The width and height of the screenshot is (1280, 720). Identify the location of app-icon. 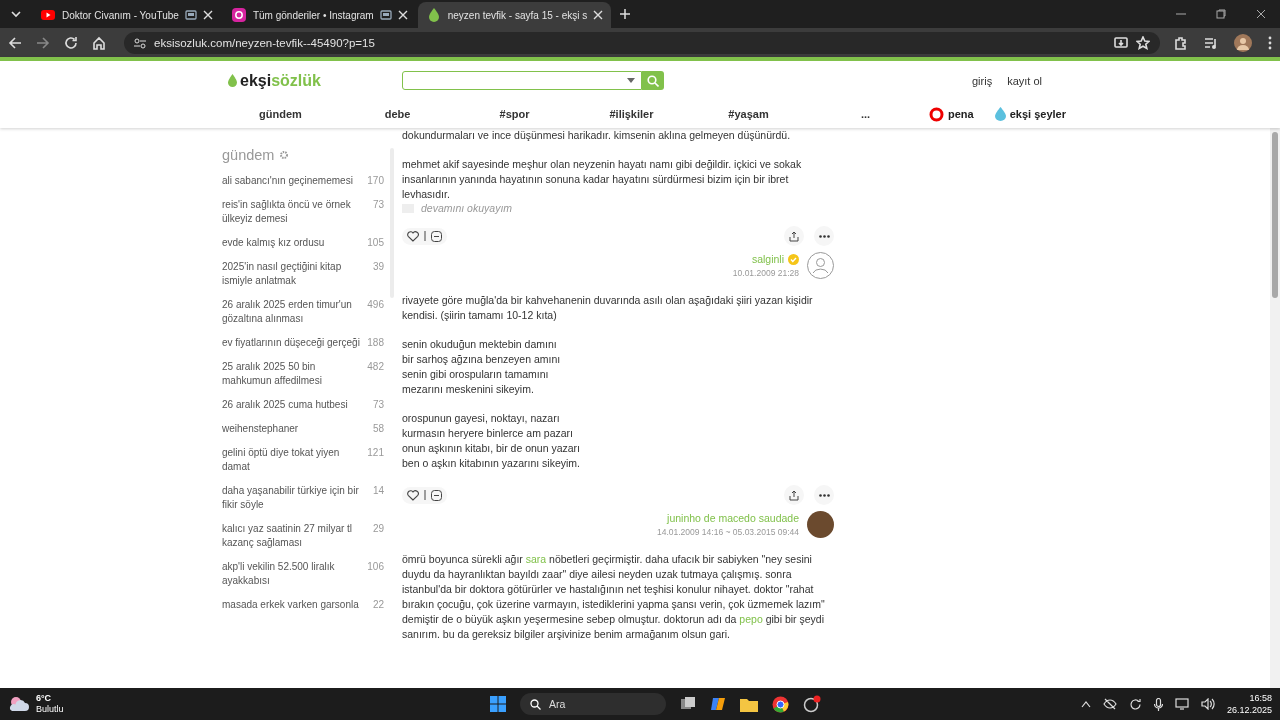
(812, 704).